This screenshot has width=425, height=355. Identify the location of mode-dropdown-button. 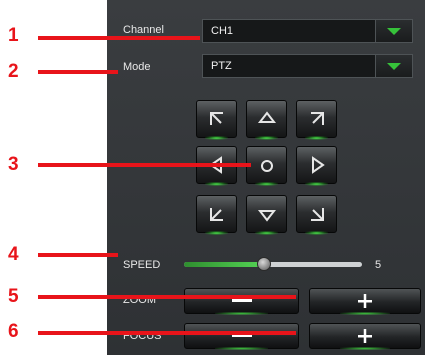
(393, 66).